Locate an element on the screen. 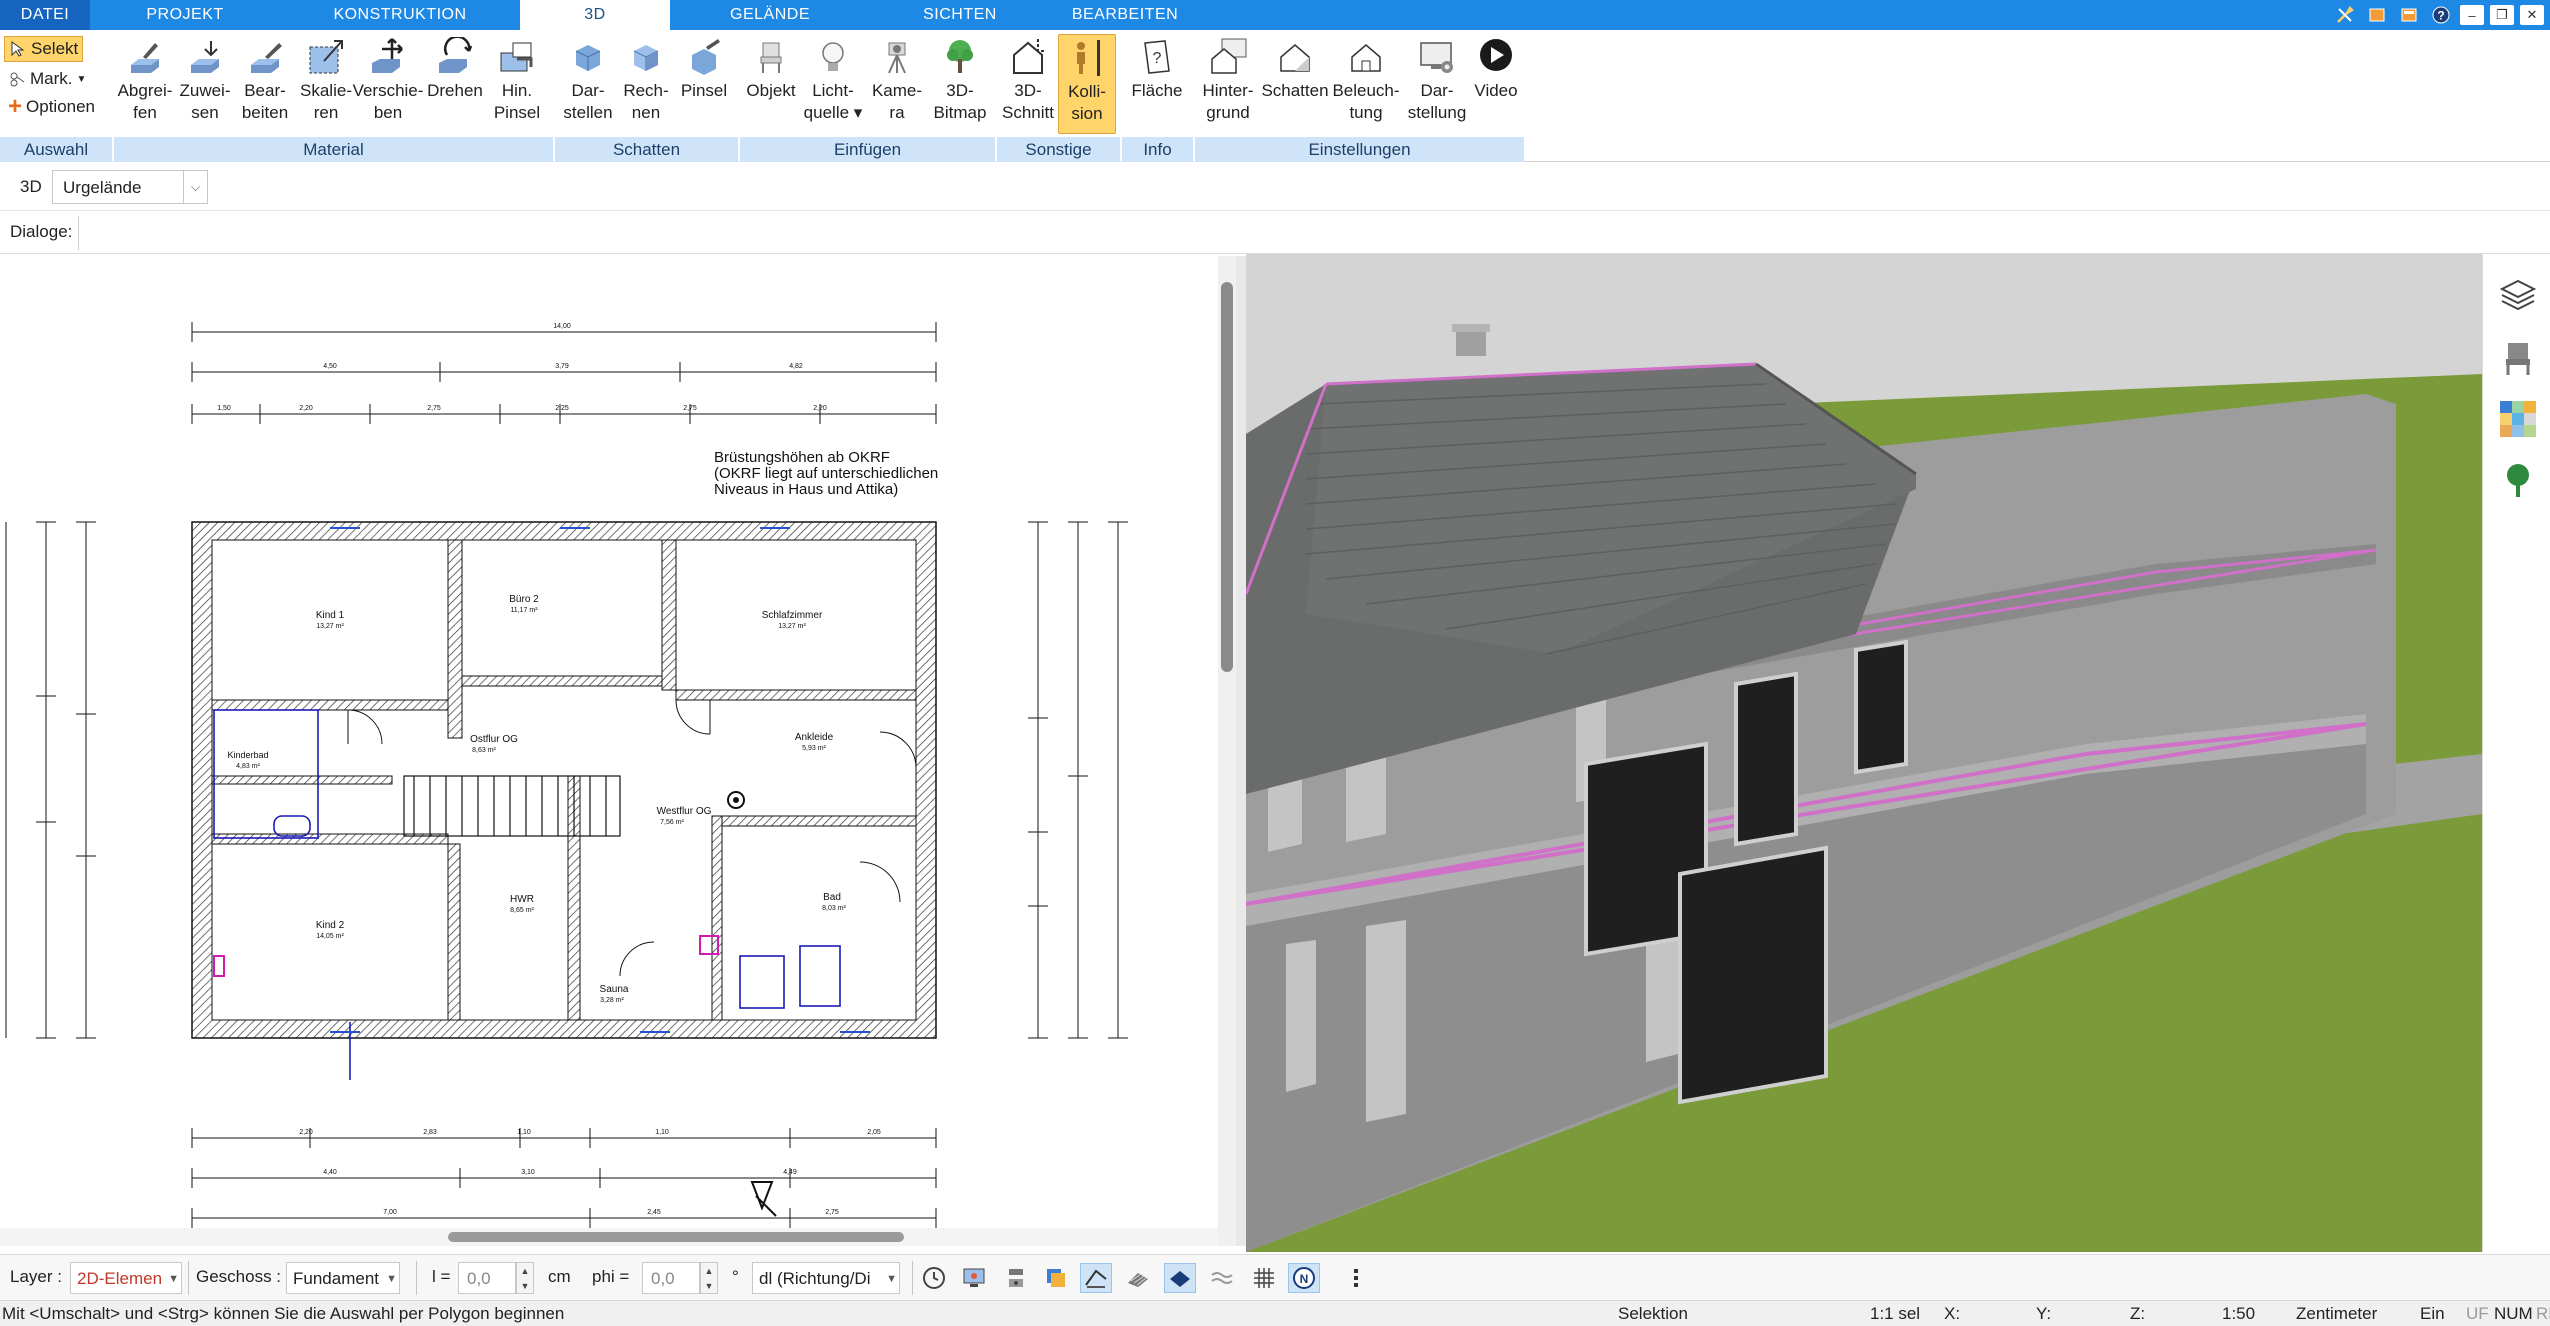  group-label-einstellungen: Einstellungen is located at coordinates (1359, 149).